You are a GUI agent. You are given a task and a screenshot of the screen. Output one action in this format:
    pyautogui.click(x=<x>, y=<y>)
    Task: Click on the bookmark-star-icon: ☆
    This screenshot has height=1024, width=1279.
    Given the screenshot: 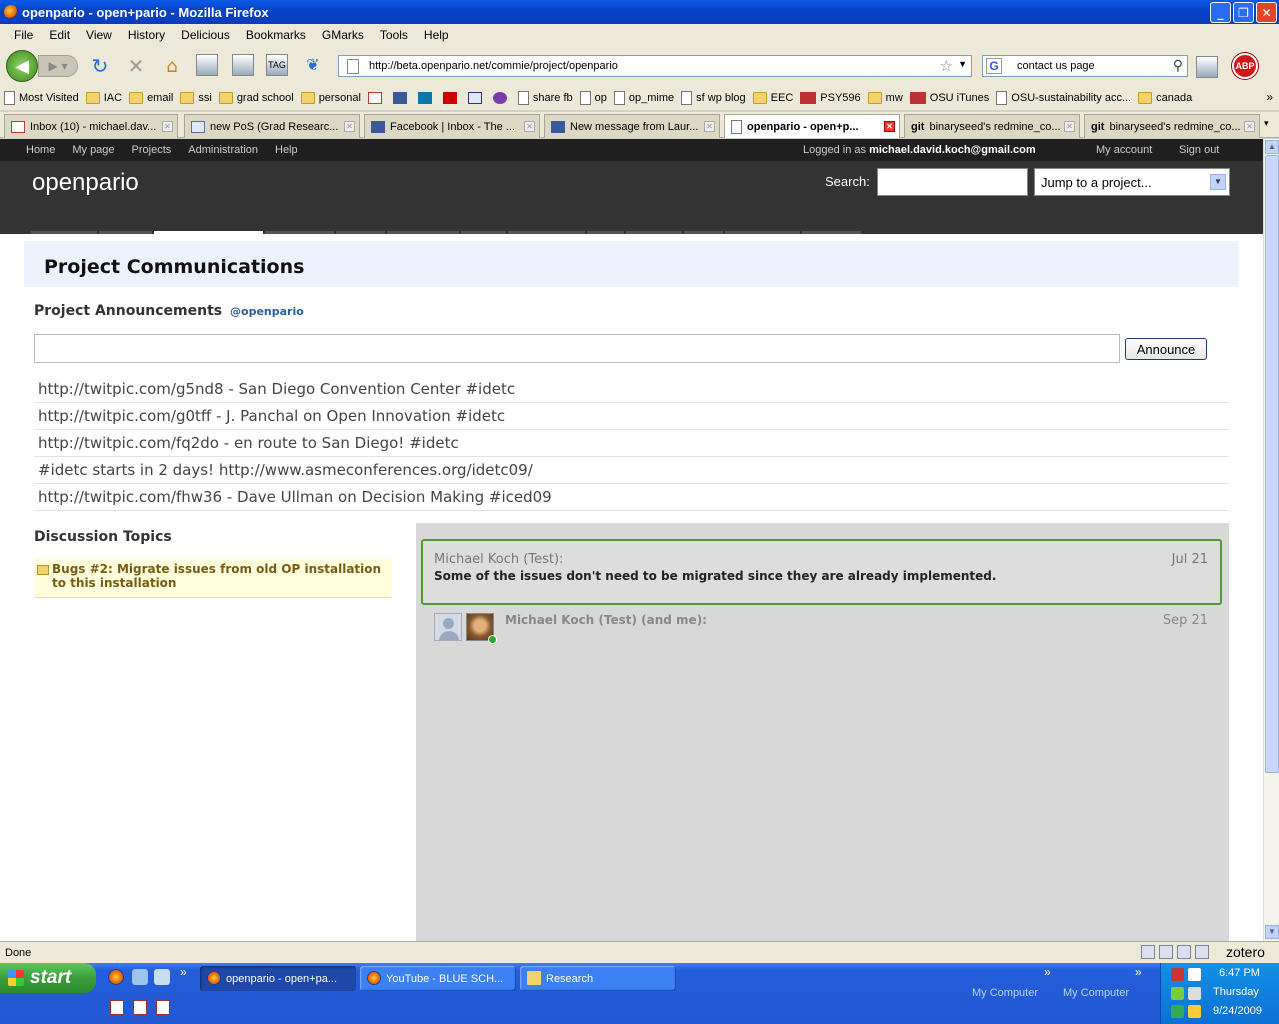 What is the action you would take?
    pyautogui.click(x=946, y=66)
    